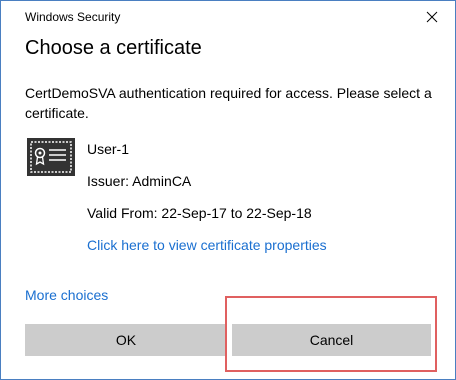 This screenshot has height=380, width=456. What do you see at coordinates (113, 48) in the screenshot?
I see `dialog-heading: Choose a certificate` at bounding box center [113, 48].